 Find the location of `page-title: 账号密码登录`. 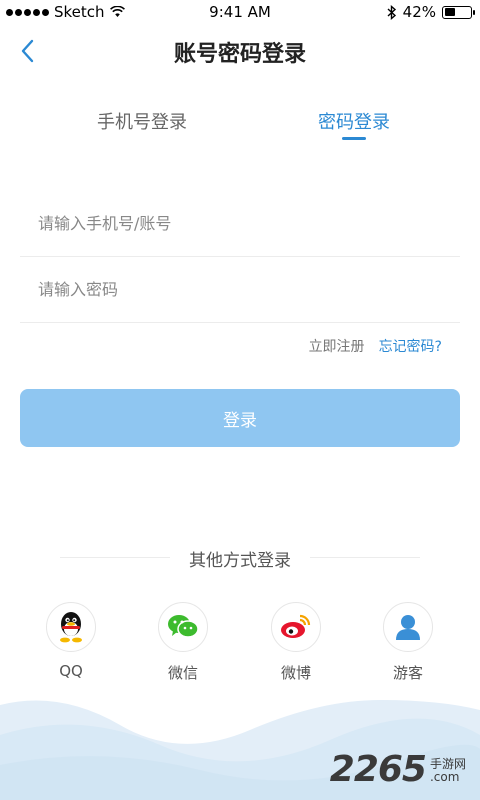

page-title: 账号密码登录 is located at coordinates (239, 54).